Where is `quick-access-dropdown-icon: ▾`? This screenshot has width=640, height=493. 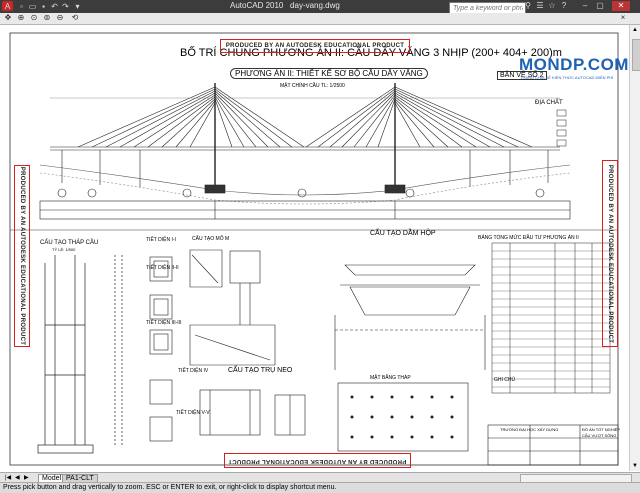 quick-access-dropdown-icon: ▾ is located at coordinates (77, 6).